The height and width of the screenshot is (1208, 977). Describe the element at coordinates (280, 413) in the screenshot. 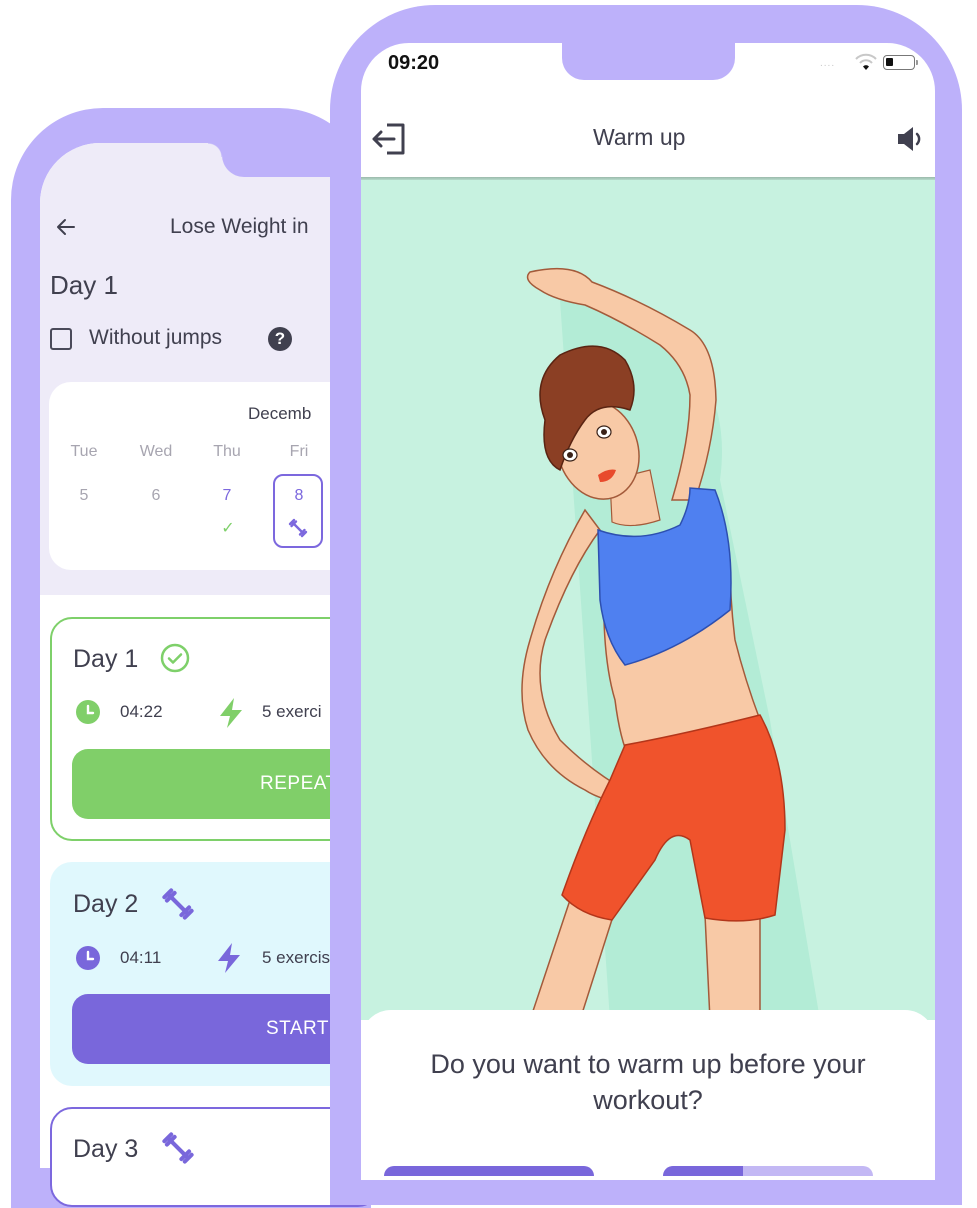

I see `calendar-month: Decemb` at that location.